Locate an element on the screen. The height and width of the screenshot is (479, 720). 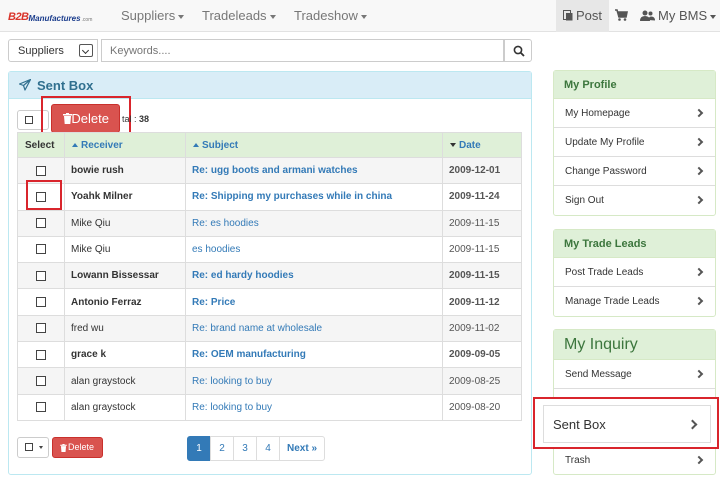
sidebar-item-send-message: Send Message is located at coordinates (634, 374).